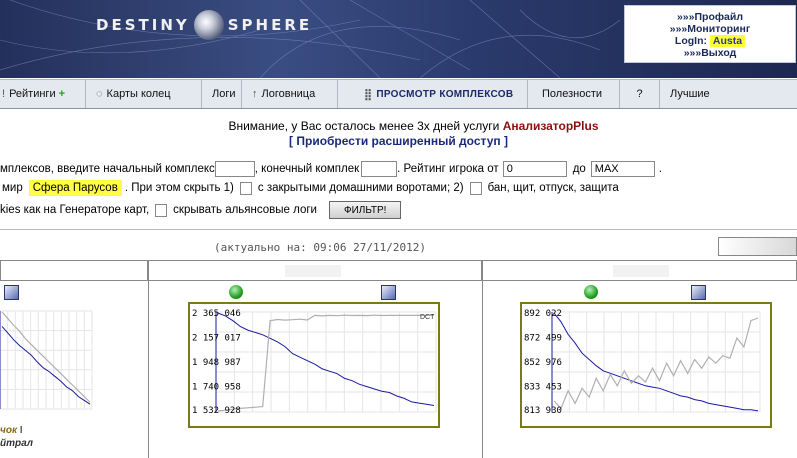 The image size is (797, 458). Describe the element at coordinates (398, 229) in the screenshot. I see `divider` at that location.